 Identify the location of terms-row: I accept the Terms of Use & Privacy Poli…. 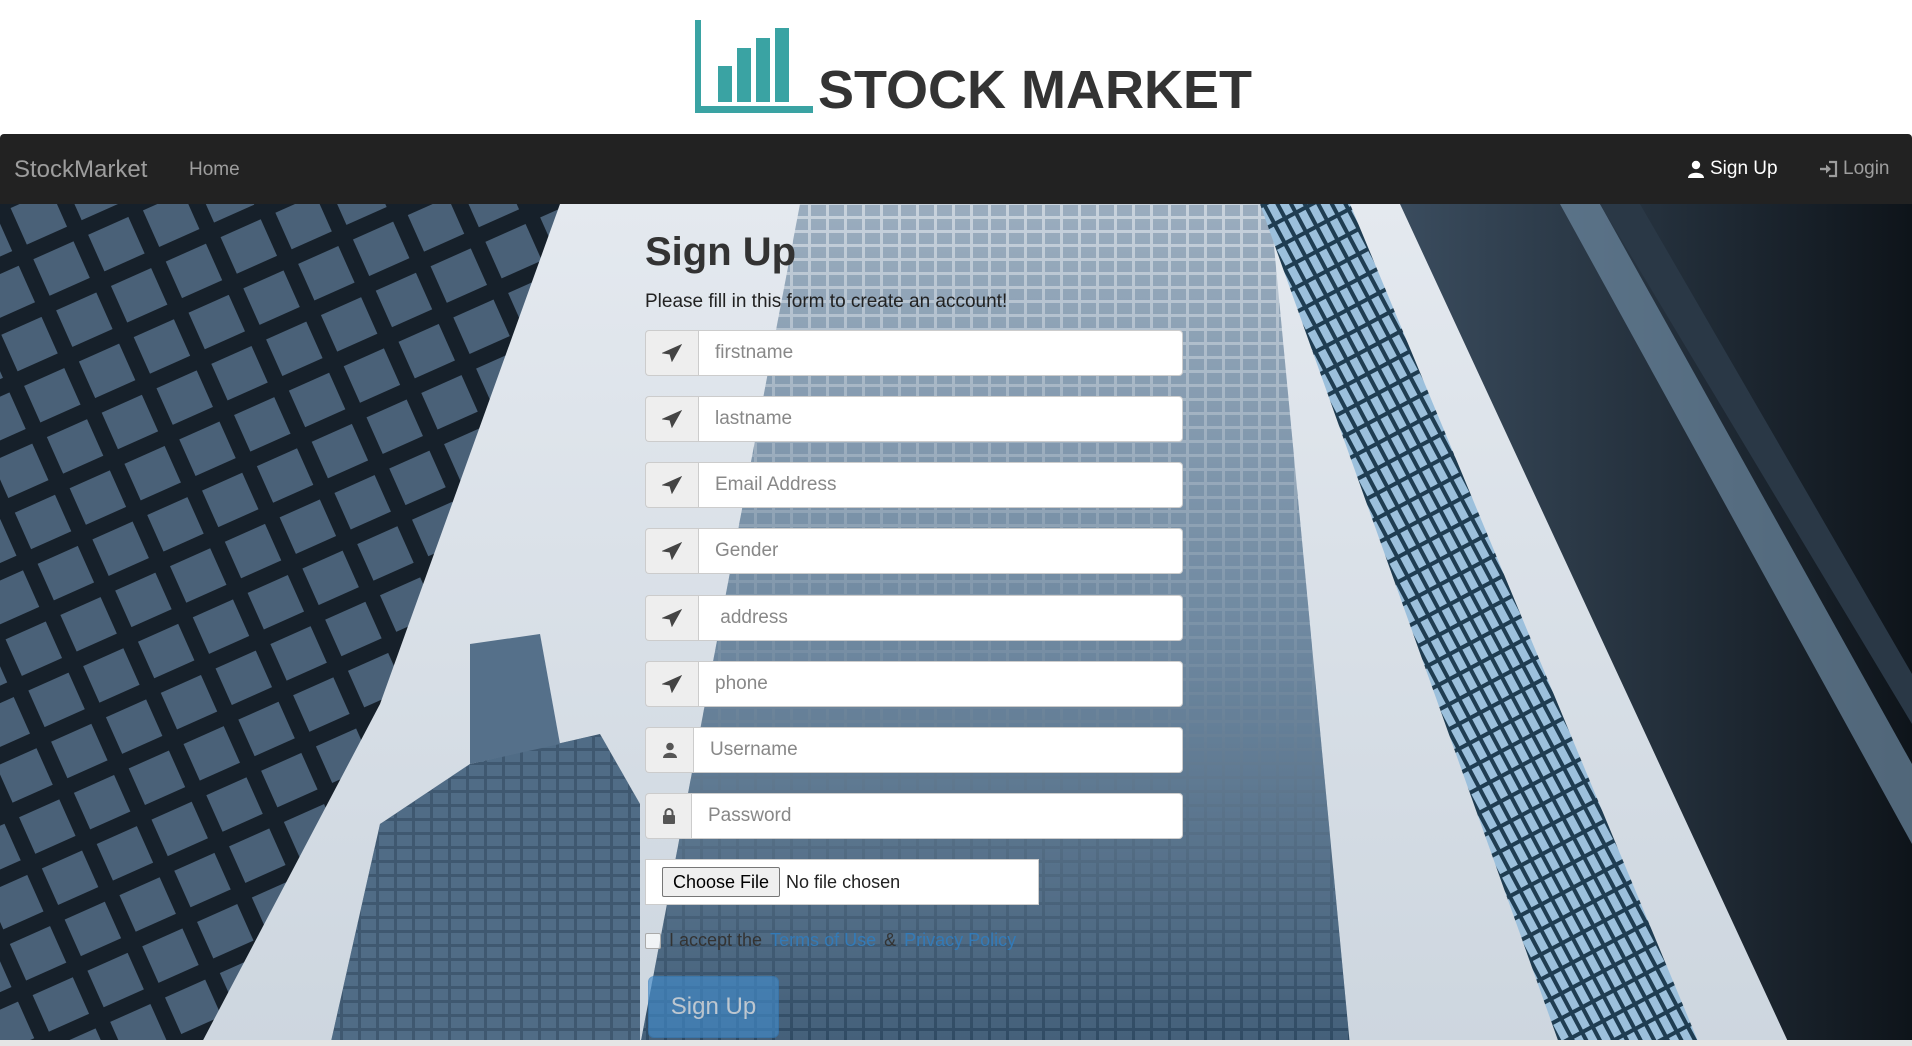
(830, 940).